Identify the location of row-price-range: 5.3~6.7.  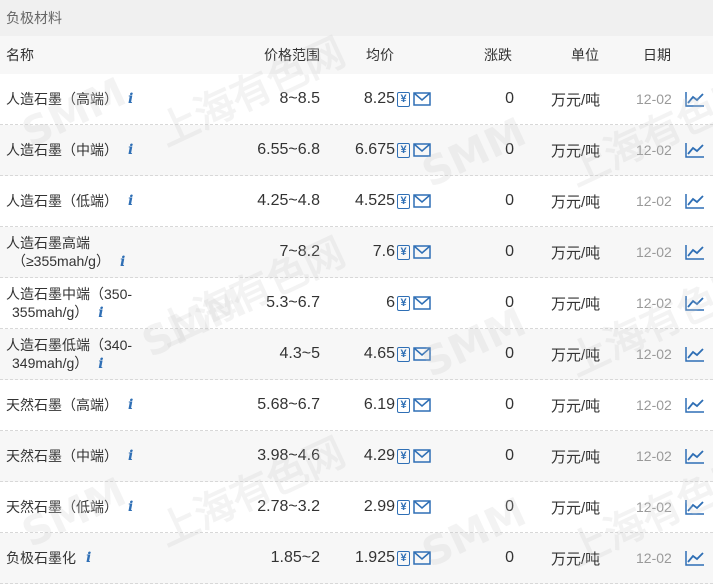
(293, 302).